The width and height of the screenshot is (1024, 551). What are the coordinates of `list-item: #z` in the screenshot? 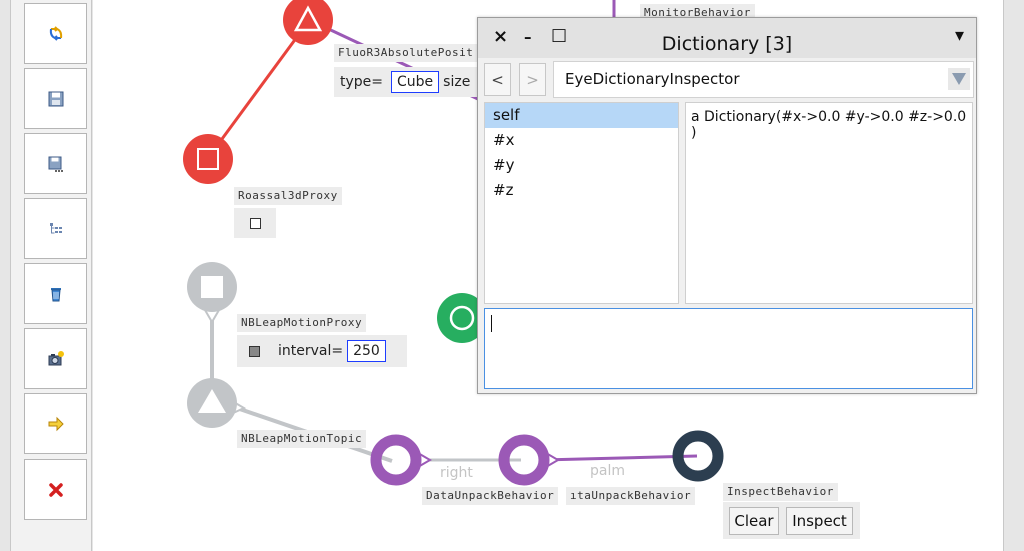 It's located at (581, 190).